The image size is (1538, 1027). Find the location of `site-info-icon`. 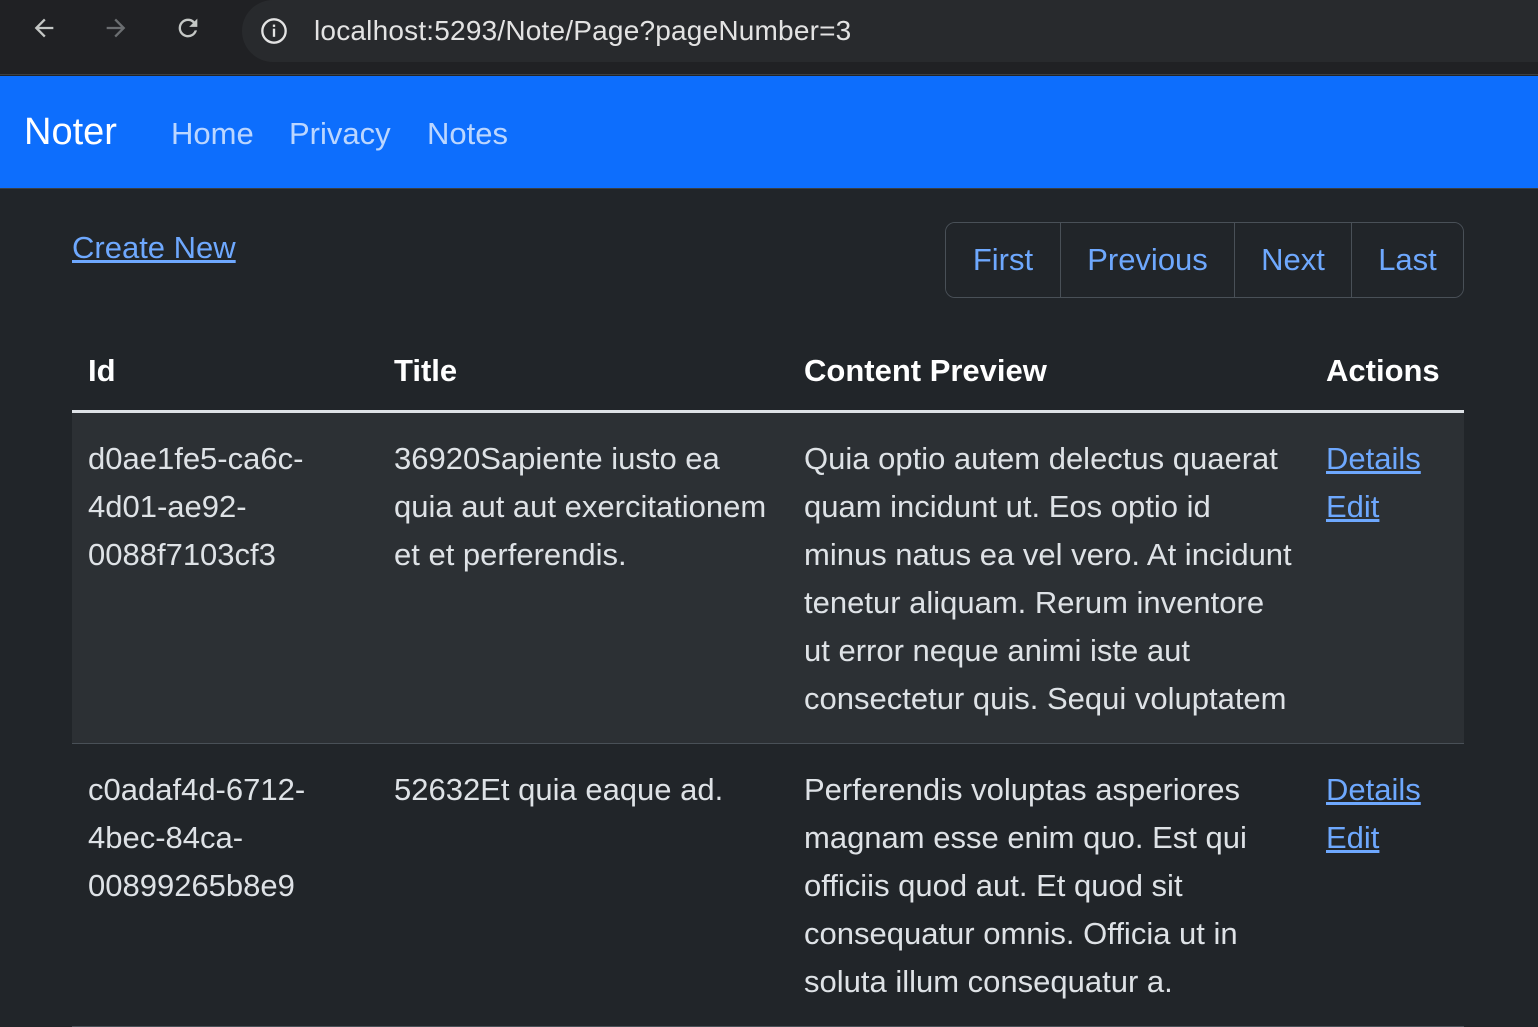

site-info-icon is located at coordinates (274, 31).